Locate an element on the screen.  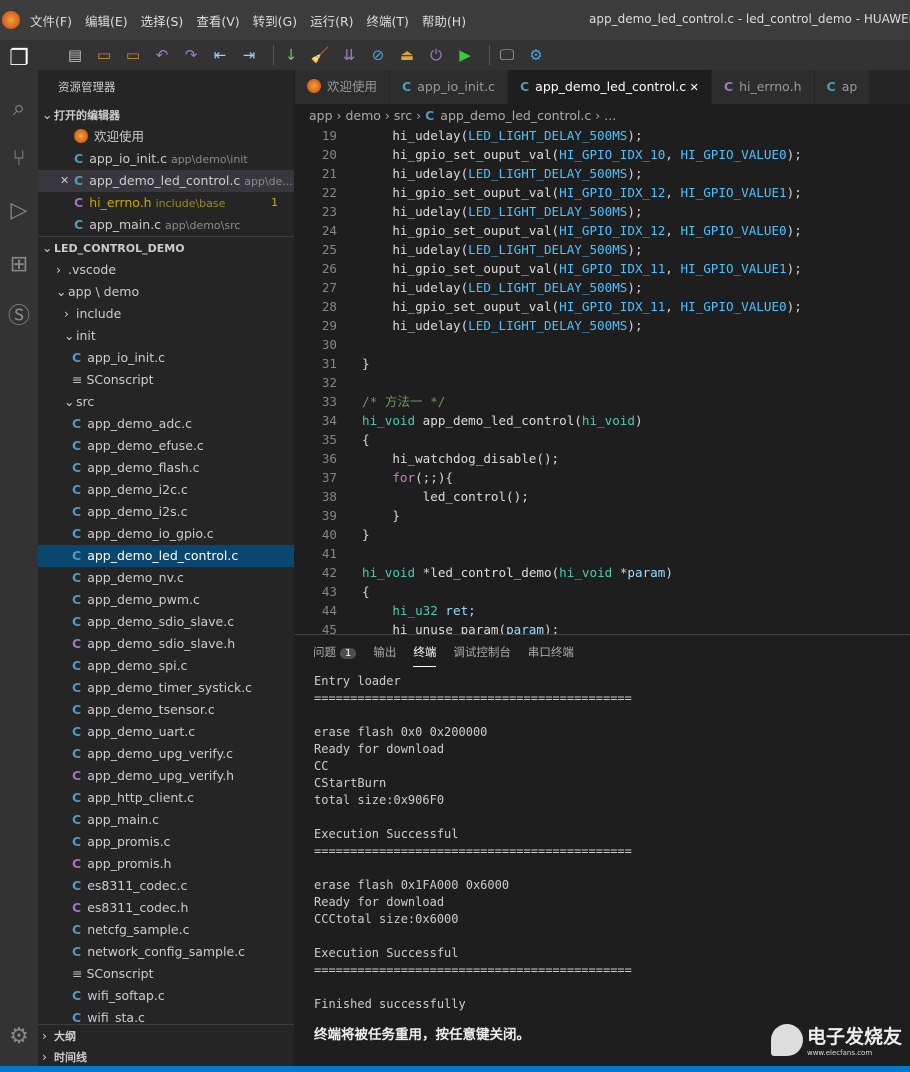
build-icon: ↓ is located at coordinates (291, 55).